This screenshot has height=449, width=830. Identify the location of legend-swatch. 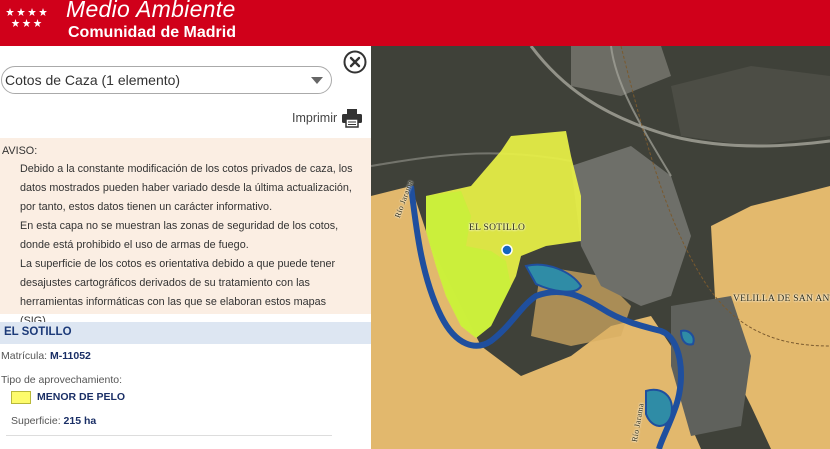
(21, 397).